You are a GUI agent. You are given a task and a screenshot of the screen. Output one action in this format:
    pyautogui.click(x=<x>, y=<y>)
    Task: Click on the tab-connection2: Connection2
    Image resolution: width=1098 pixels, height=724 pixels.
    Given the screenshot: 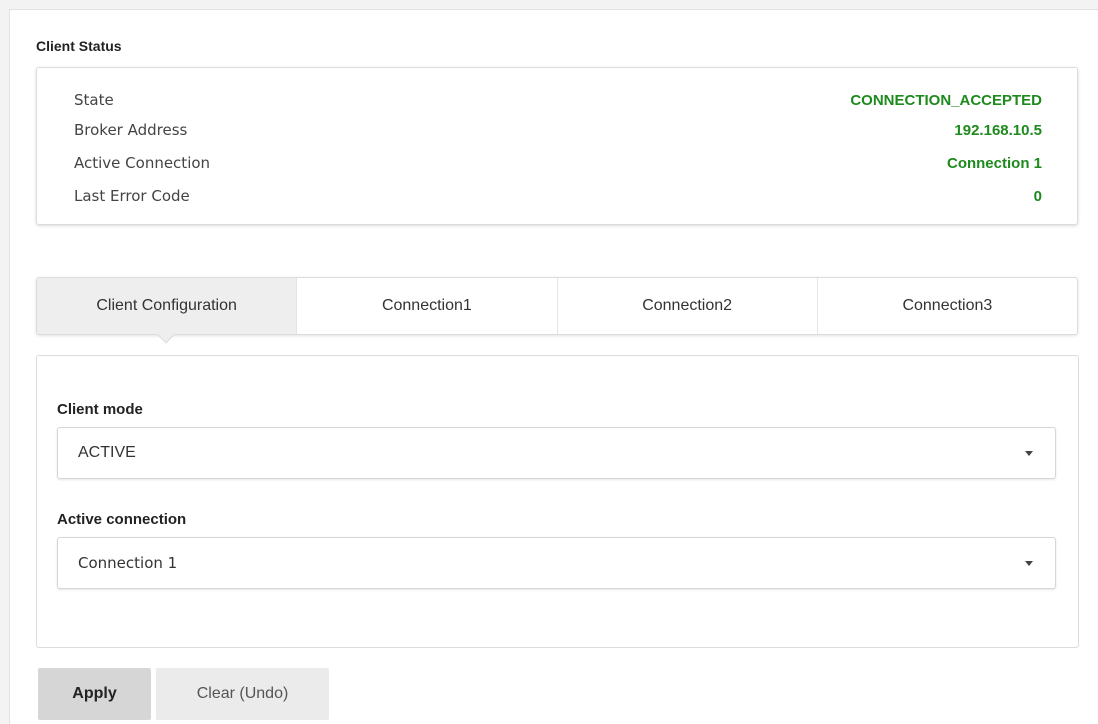 What is the action you would take?
    pyautogui.click(x=686, y=306)
    